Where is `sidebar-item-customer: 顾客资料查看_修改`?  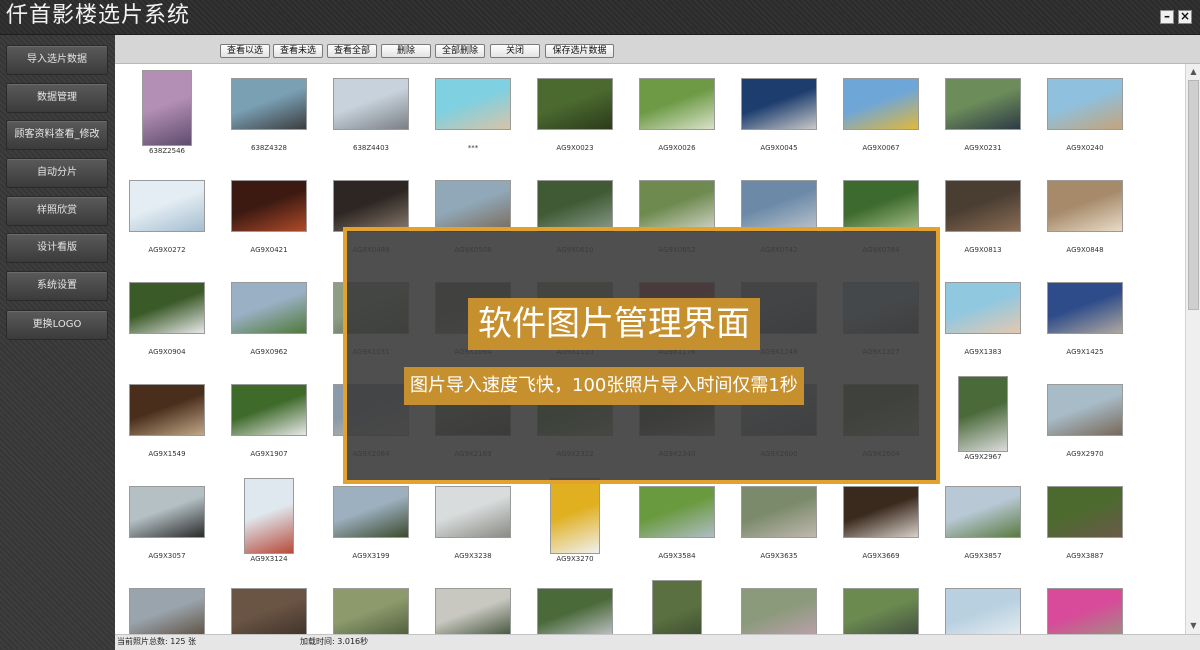 sidebar-item-customer: 顾客资料查看_修改 is located at coordinates (57, 135).